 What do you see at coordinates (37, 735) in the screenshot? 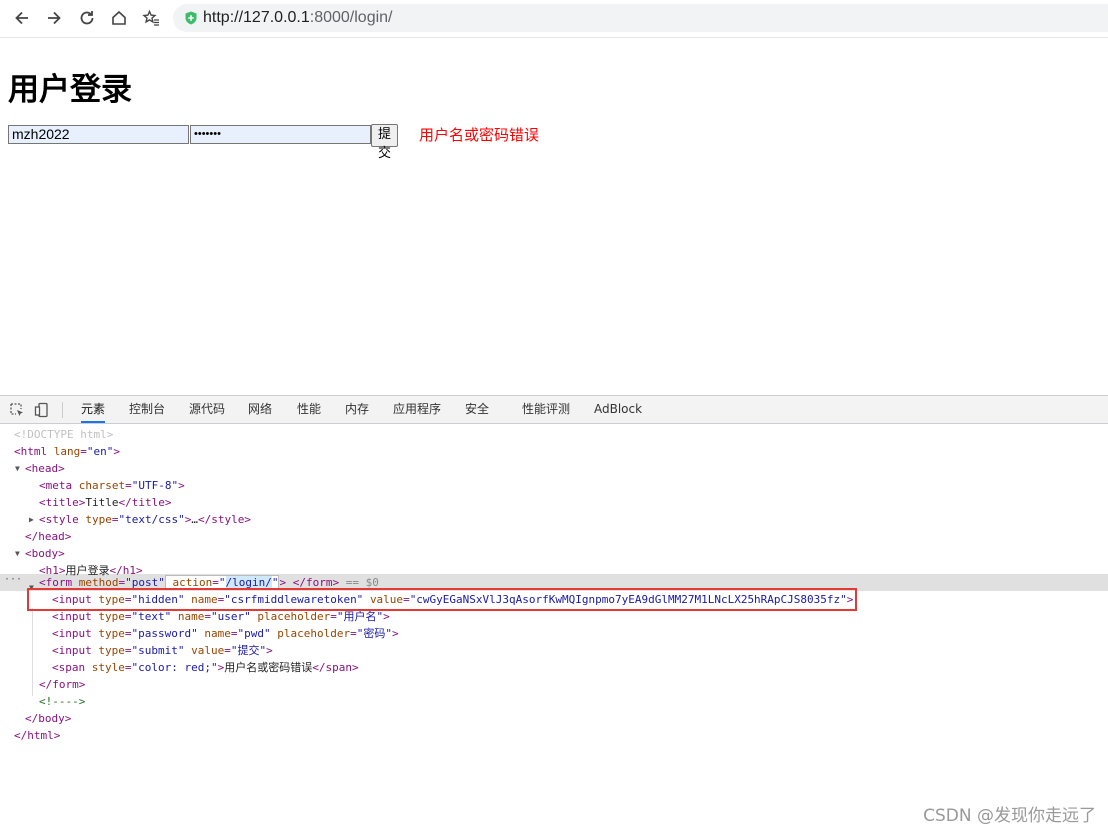
I see `dom-line: </html>` at bounding box center [37, 735].